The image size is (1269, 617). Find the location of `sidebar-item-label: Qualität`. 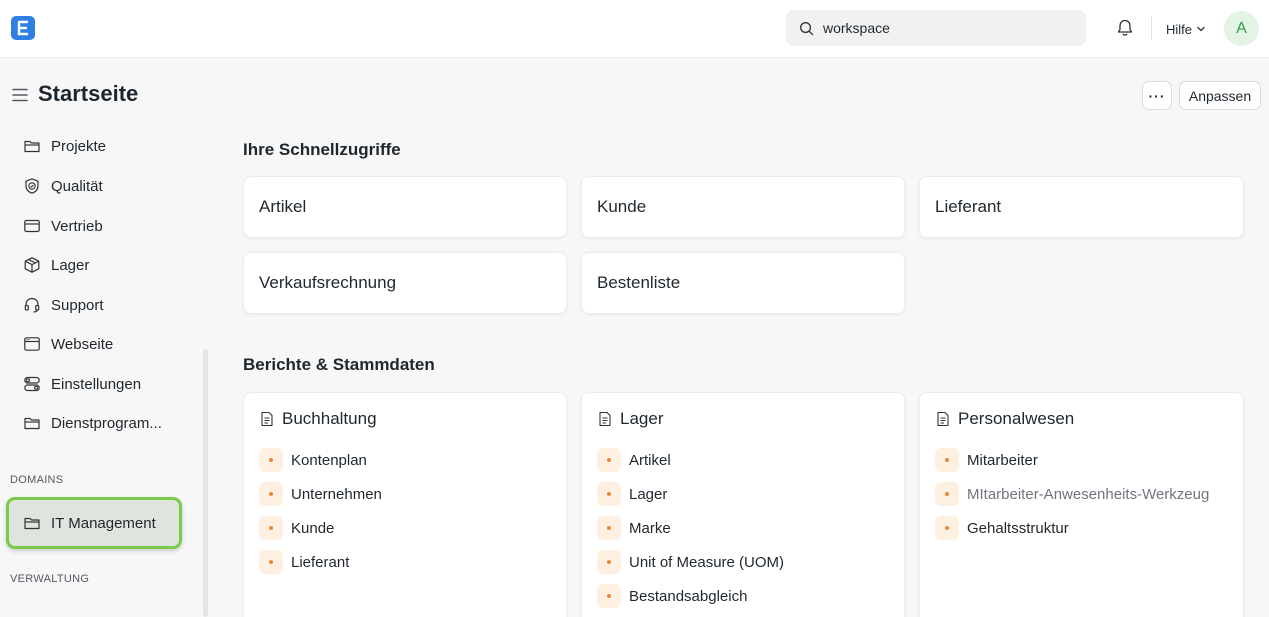

sidebar-item-label: Qualität is located at coordinates (77, 186).